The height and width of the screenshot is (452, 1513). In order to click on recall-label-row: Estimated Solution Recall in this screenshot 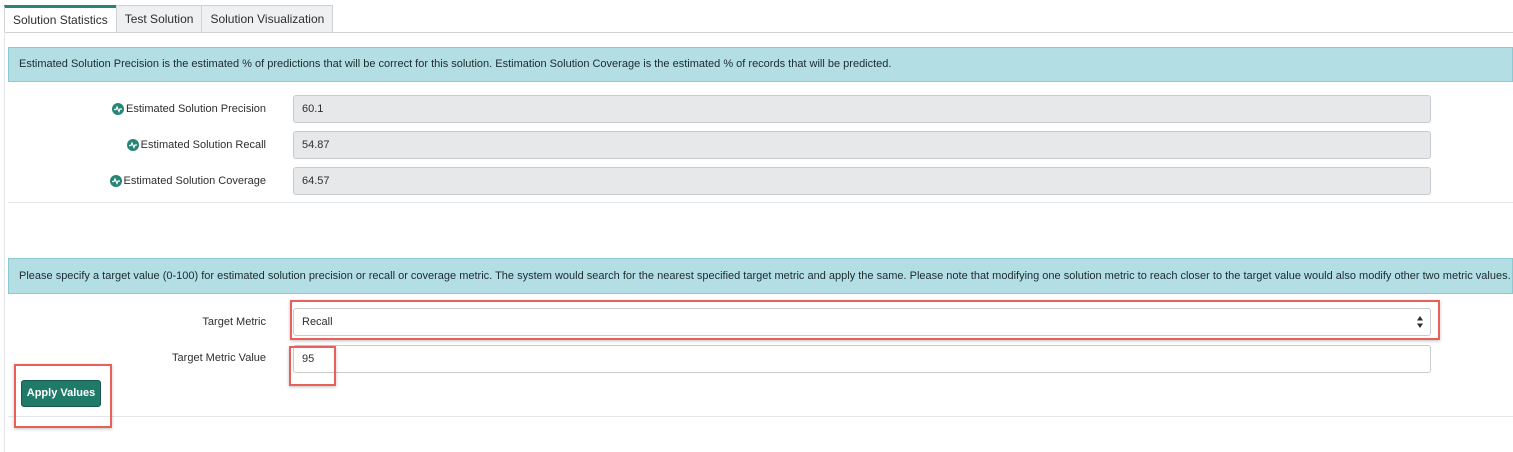, I will do `click(196, 145)`.